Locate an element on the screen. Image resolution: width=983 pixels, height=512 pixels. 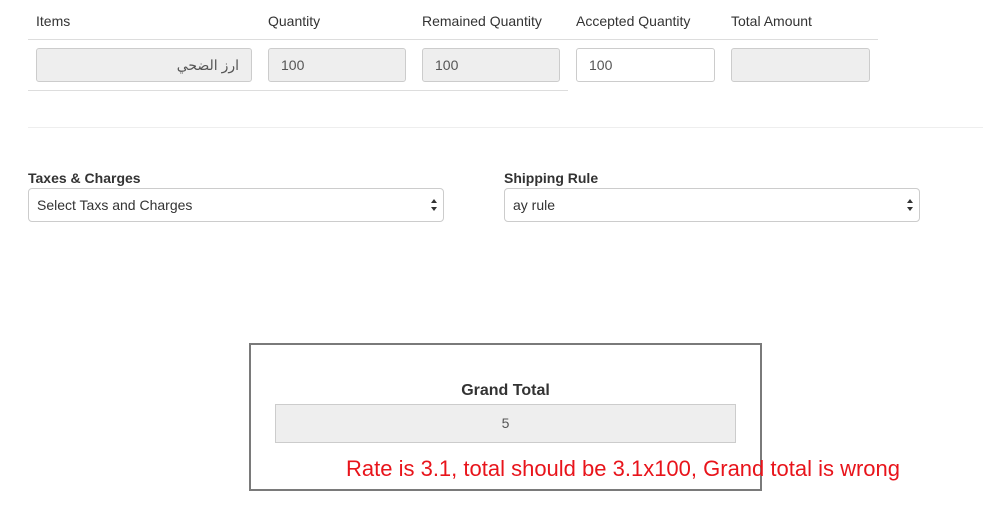
grand-total-field: 5 is located at coordinates (505, 423).